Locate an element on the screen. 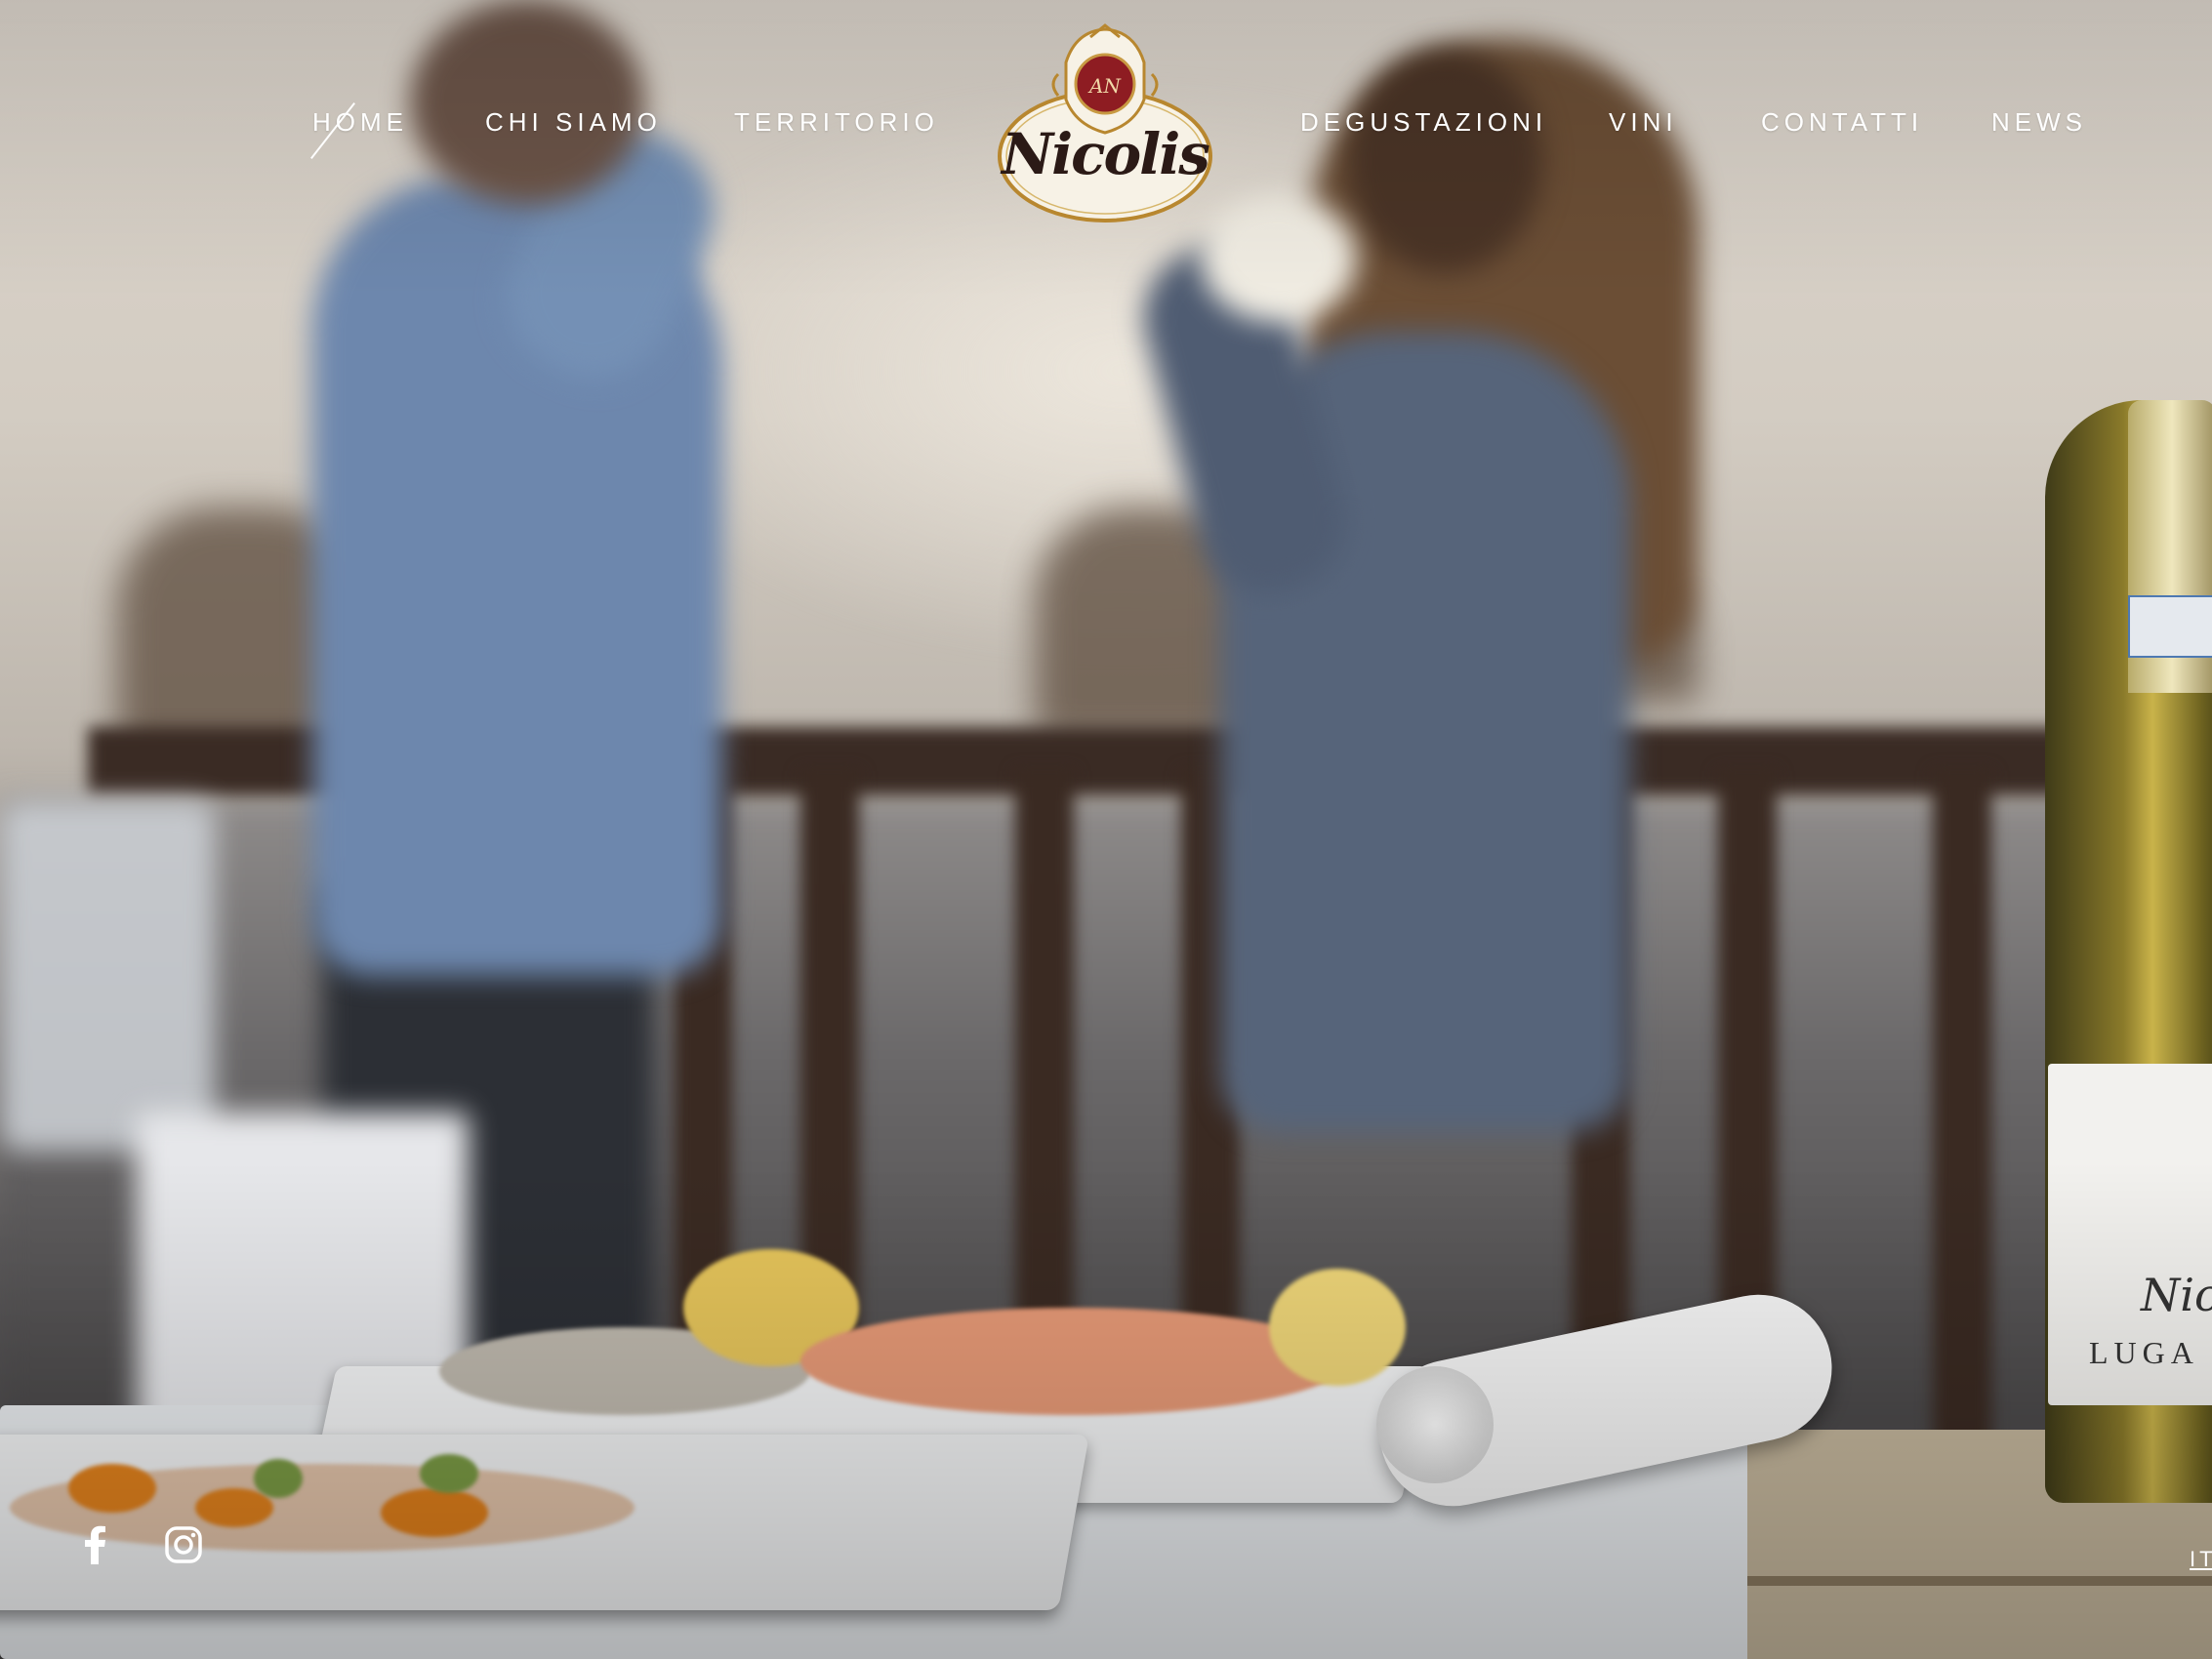  nav-chi-siamo-label: CHI SIAMO is located at coordinates (573, 122).